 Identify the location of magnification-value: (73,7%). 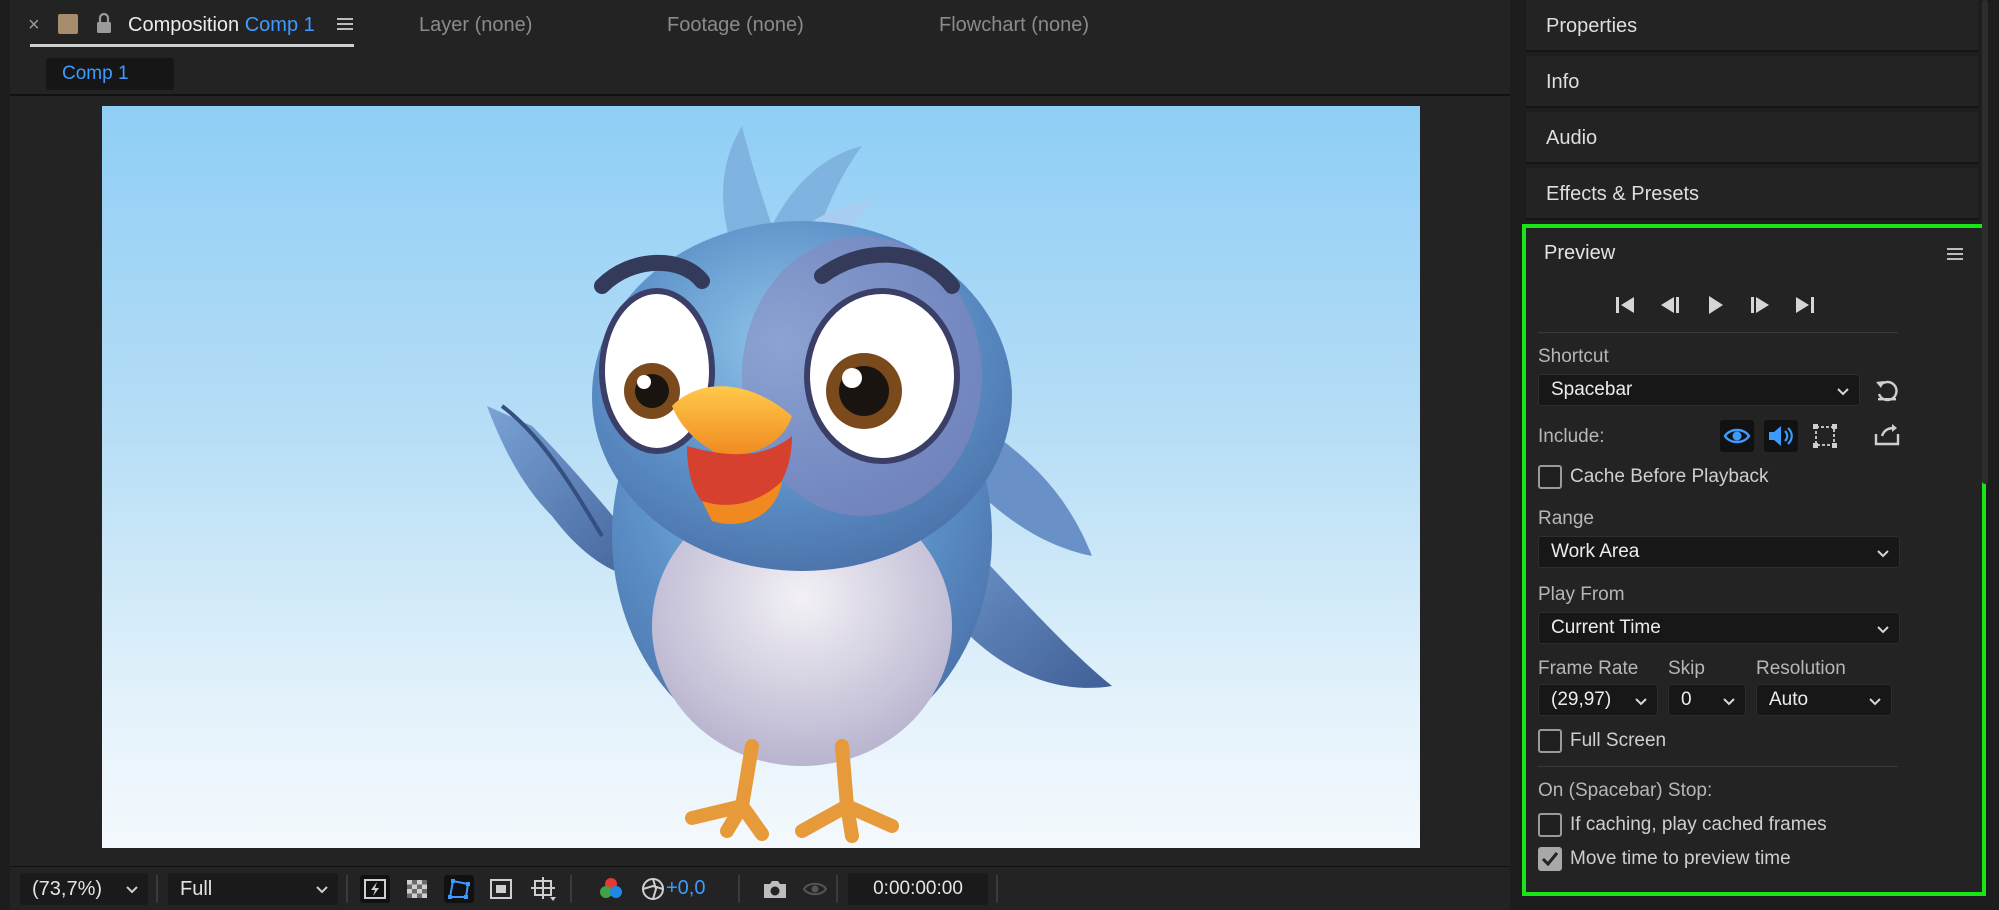
(67, 889).